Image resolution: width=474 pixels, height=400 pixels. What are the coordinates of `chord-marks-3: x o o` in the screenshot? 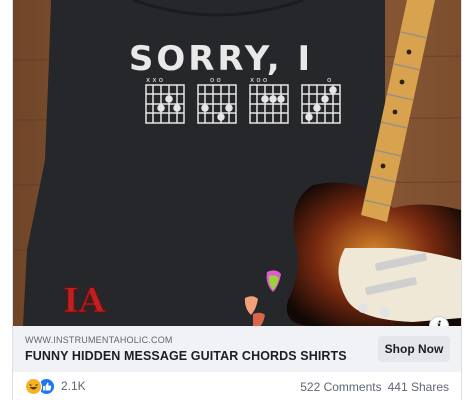 It's located at (258, 80).